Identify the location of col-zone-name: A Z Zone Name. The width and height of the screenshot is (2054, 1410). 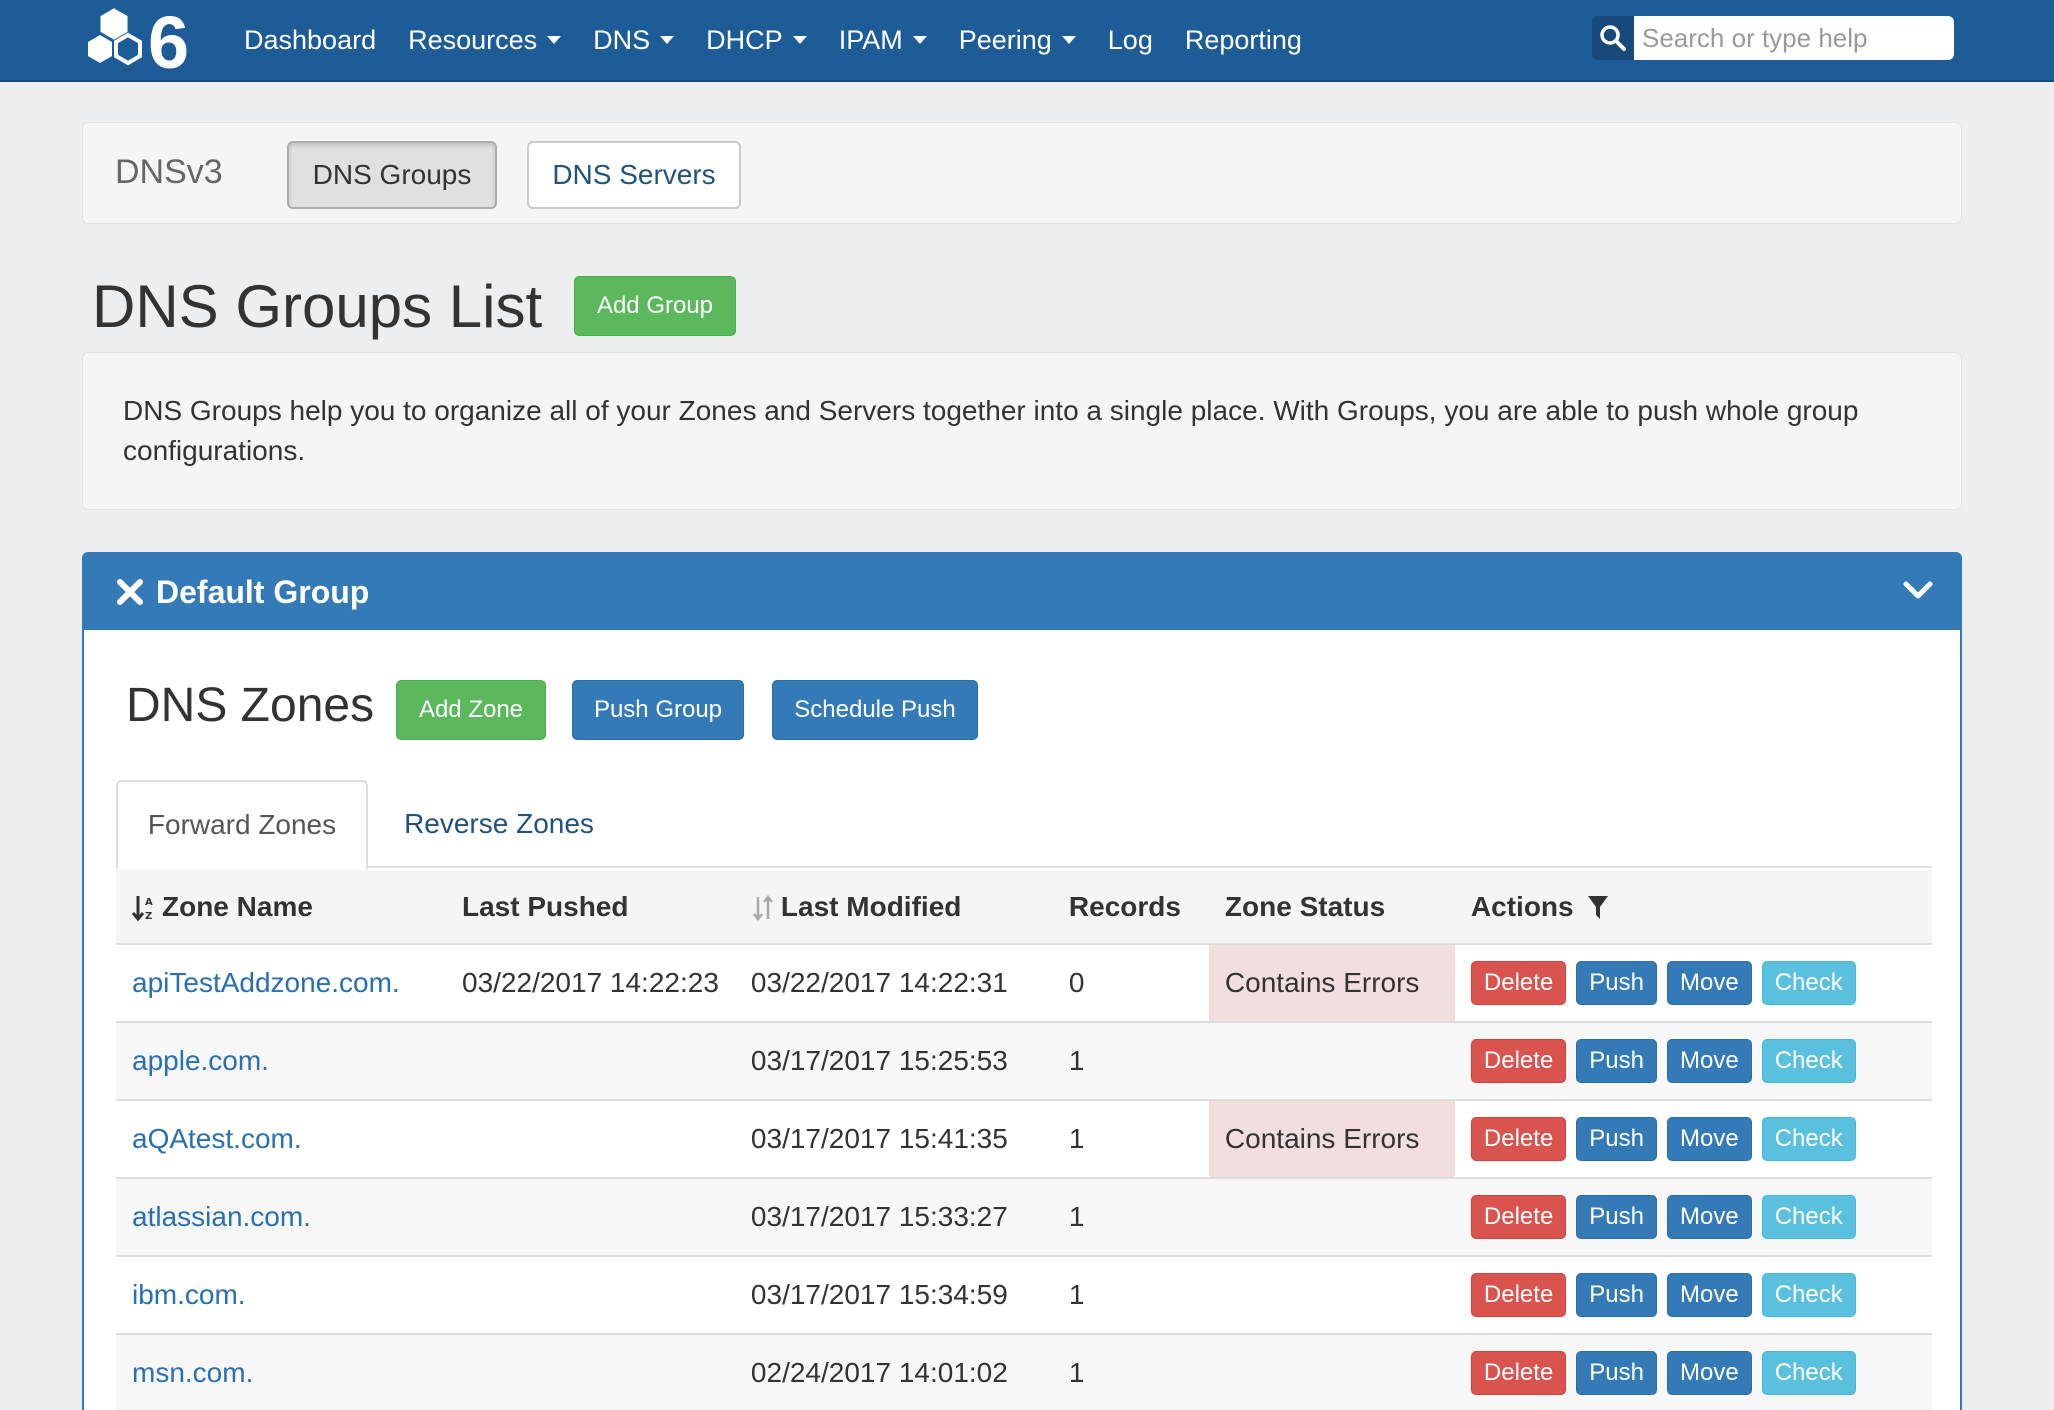
(281, 907).